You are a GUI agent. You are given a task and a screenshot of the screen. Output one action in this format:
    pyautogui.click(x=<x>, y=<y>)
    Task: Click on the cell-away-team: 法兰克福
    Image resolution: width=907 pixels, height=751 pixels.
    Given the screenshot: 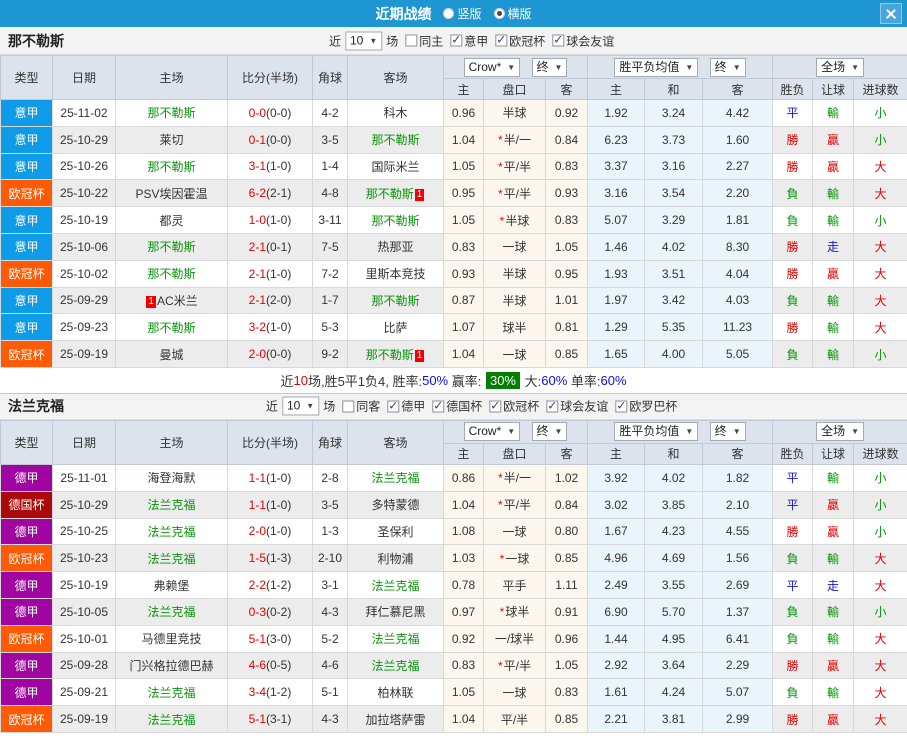 What is the action you would take?
    pyautogui.click(x=395, y=585)
    